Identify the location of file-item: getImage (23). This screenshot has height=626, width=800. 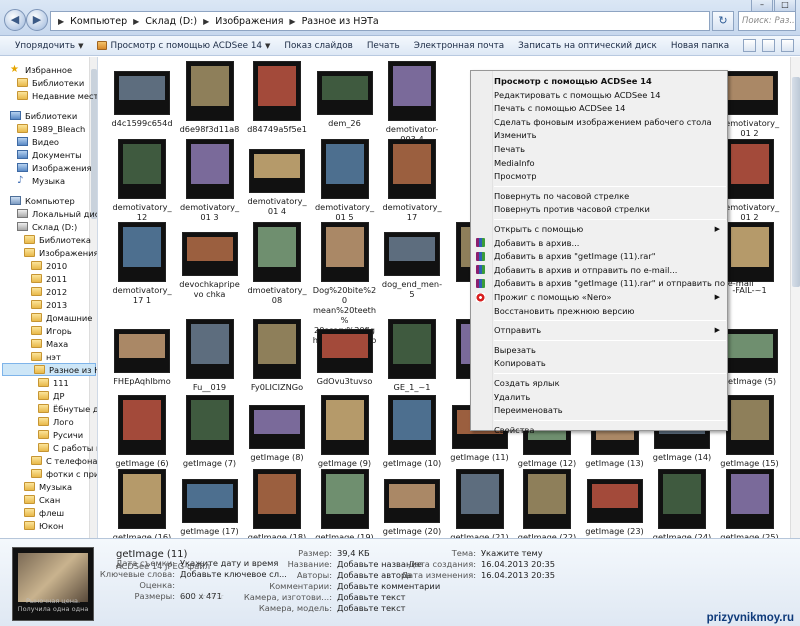
(615, 502).